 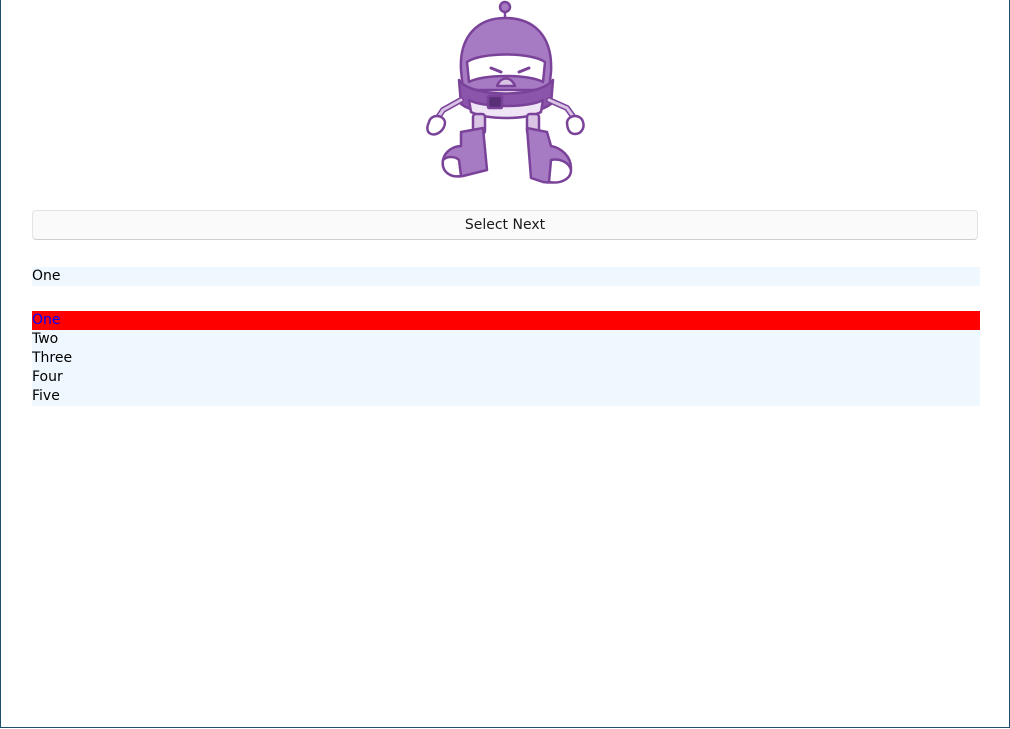 What do you see at coordinates (506, 396) in the screenshot?
I see `list-item-five: Five` at bounding box center [506, 396].